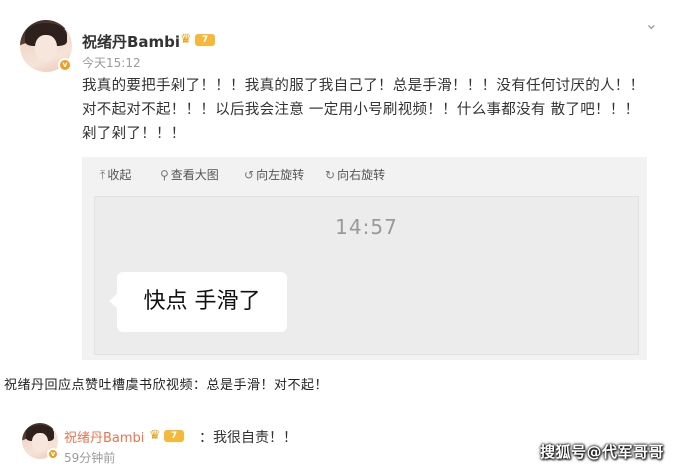 The width and height of the screenshot is (680, 469). What do you see at coordinates (111, 62) in the screenshot?
I see `post-timestamp: 今天15:12` at bounding box center [111, 62].